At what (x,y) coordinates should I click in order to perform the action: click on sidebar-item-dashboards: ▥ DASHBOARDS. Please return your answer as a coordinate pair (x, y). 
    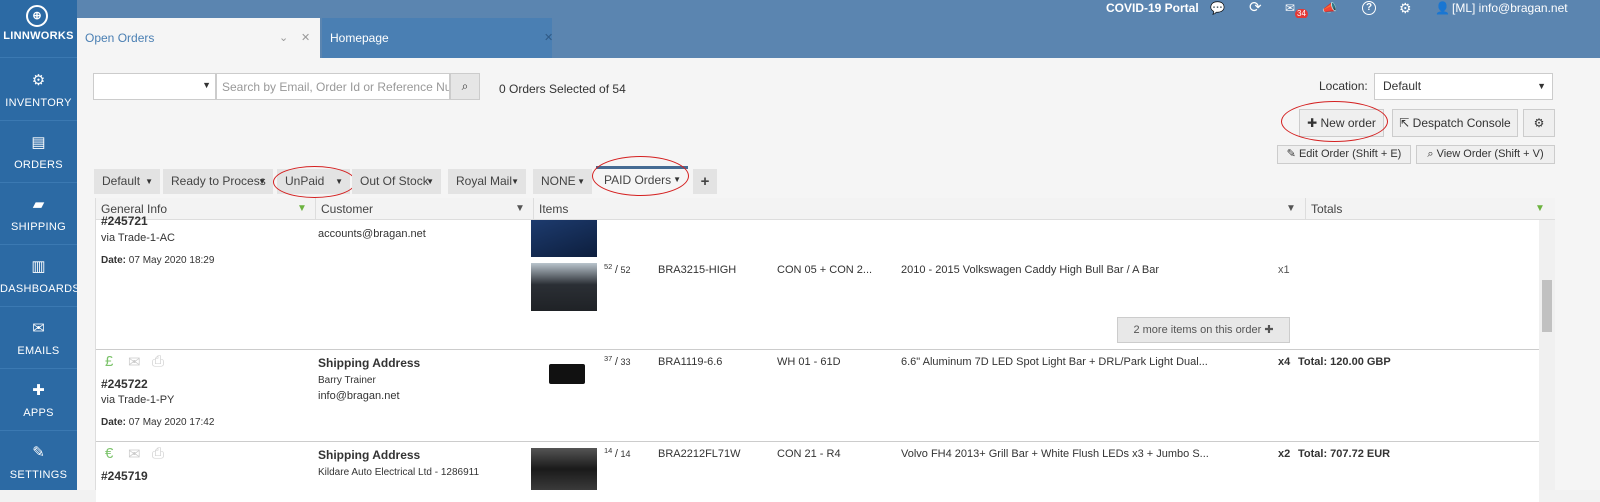
    Looking at the image, I should click on (40, 276).